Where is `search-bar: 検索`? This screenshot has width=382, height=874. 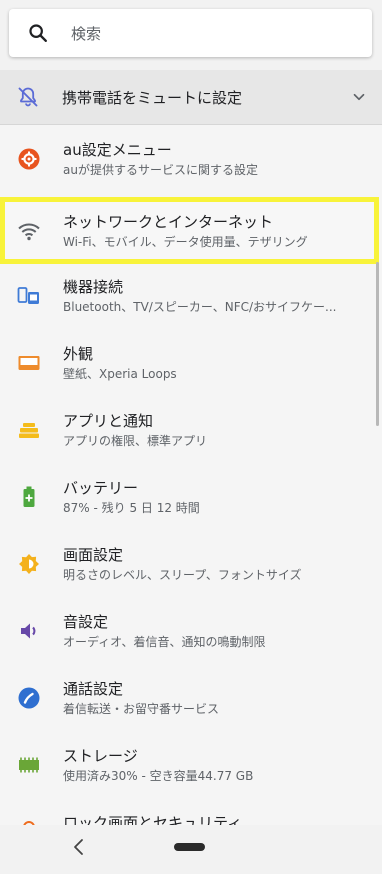
search-bar: 検索 is located at coordinates (190, 33).